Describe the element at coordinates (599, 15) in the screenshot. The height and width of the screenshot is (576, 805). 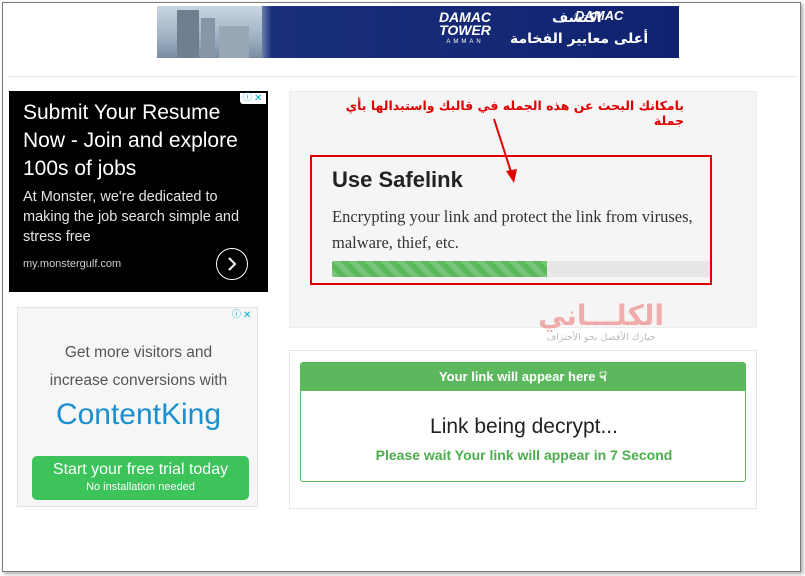
I see `banner-logo-right: DAMAC` at that location.